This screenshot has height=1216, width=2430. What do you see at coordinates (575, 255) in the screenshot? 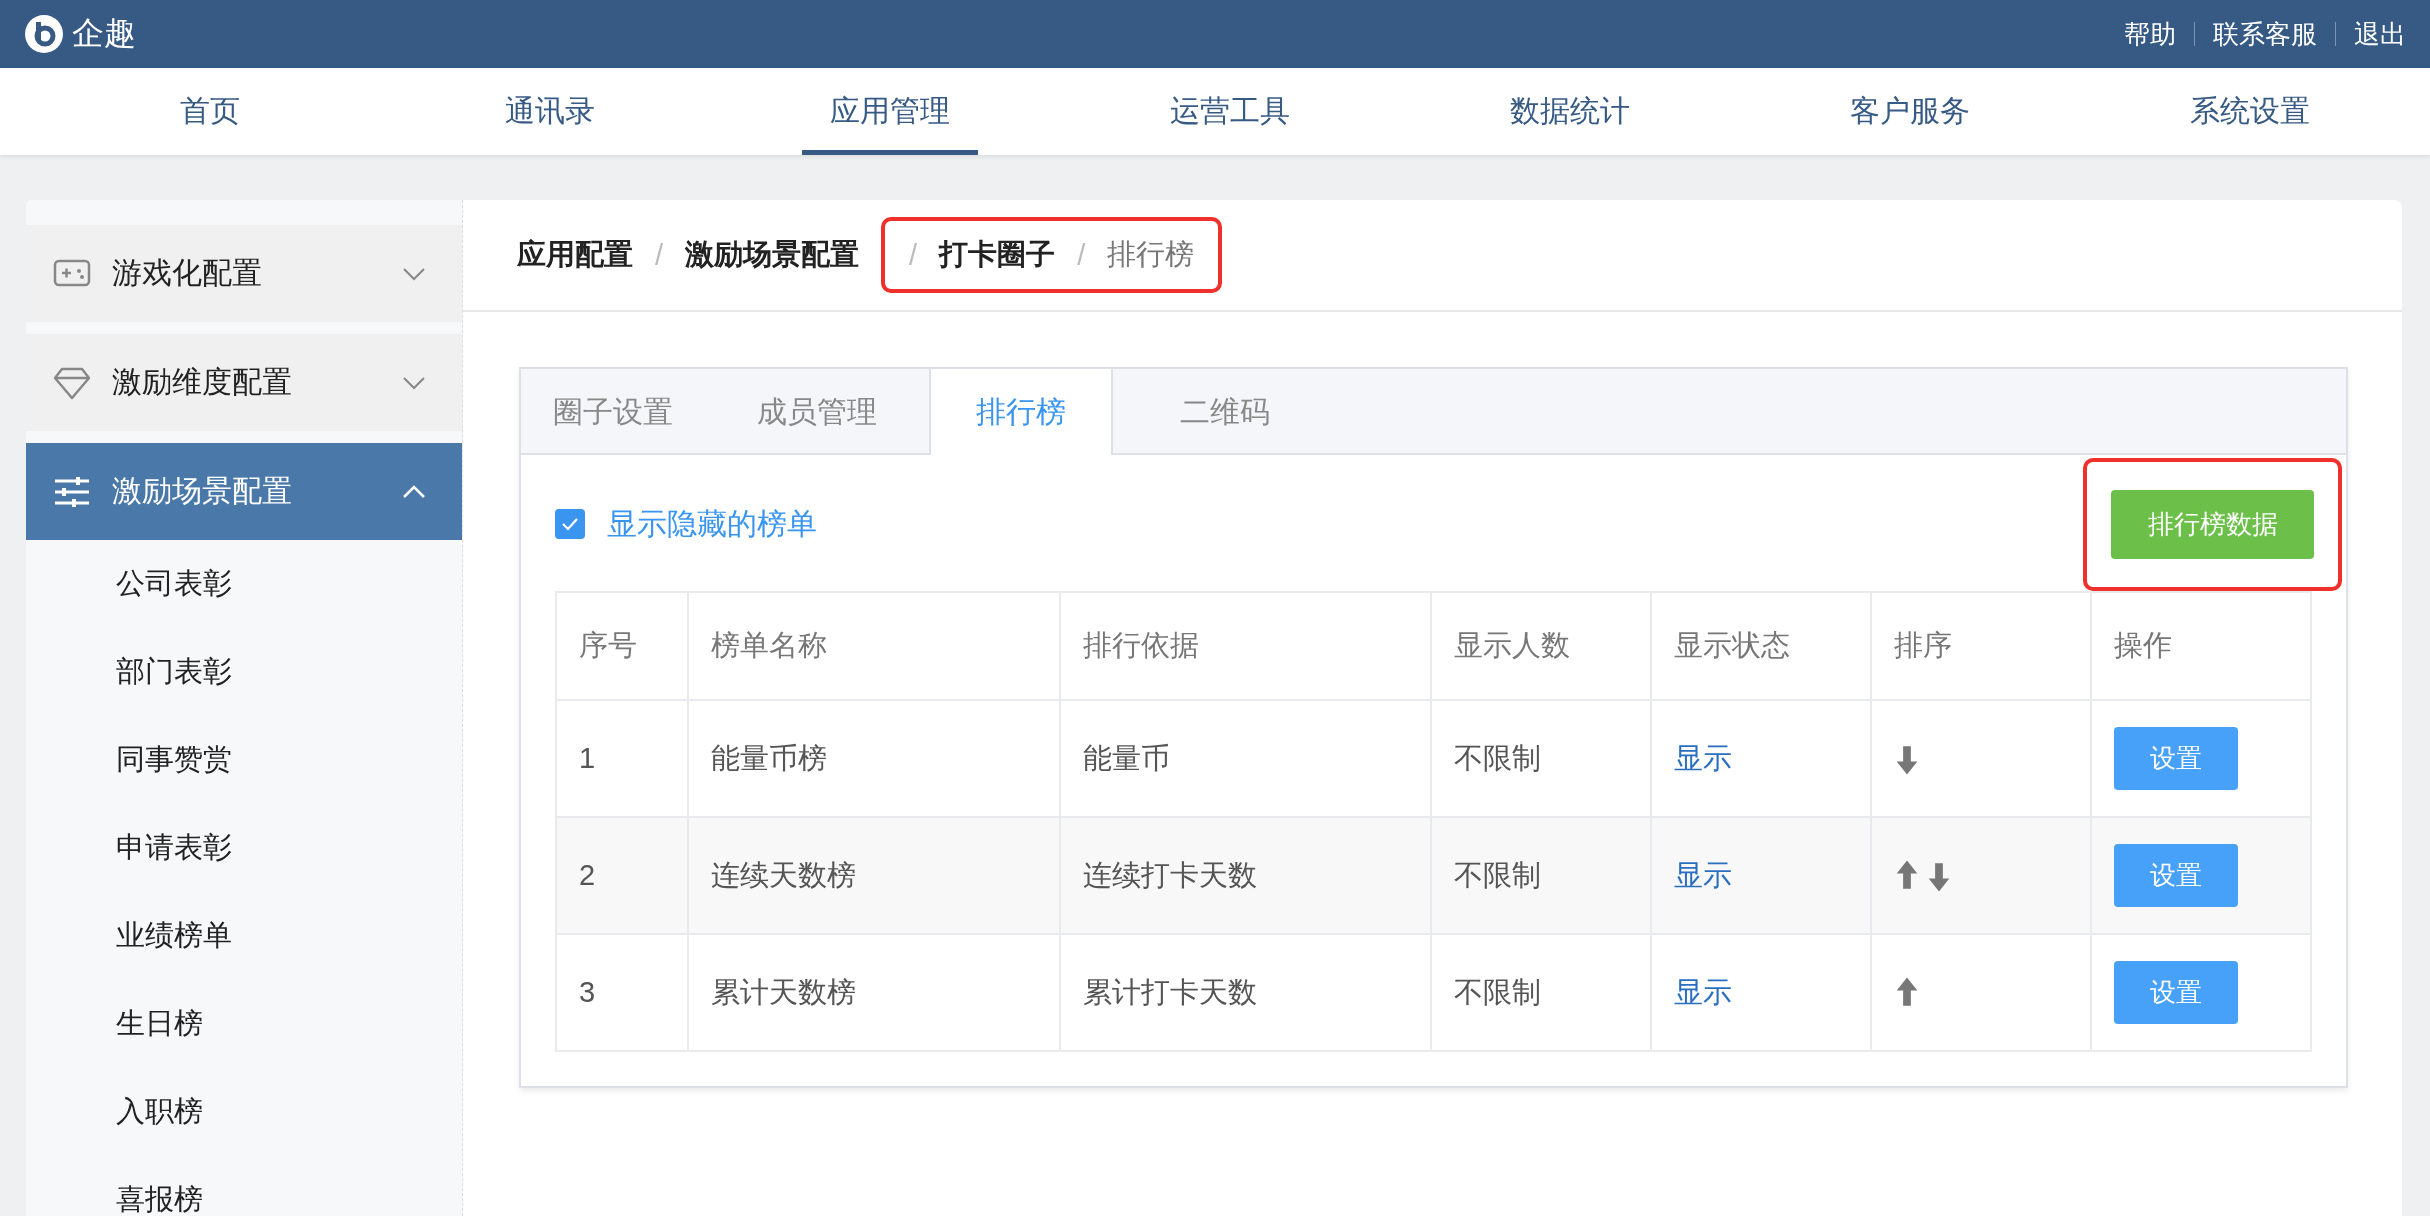
I see `breadcrumb-link: 应用配置` at bounding box center [575, 255].